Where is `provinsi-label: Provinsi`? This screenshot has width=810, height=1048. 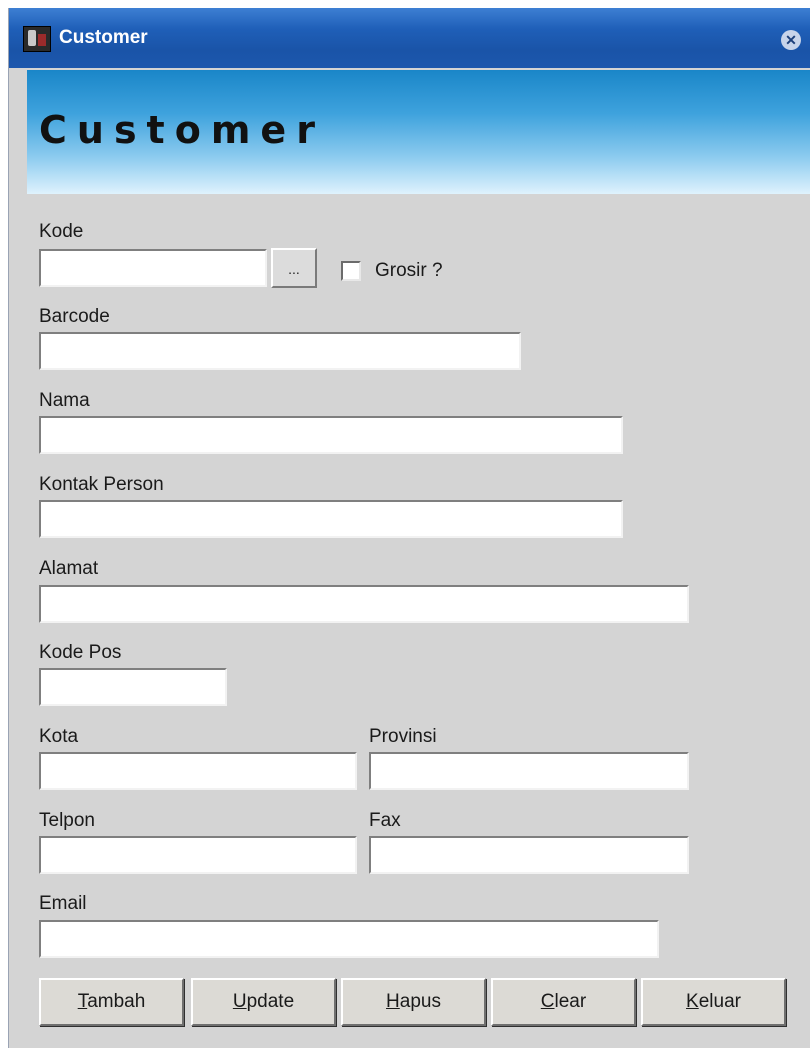 provinsi-label: Provinsi is located at coordinates (403, 736).